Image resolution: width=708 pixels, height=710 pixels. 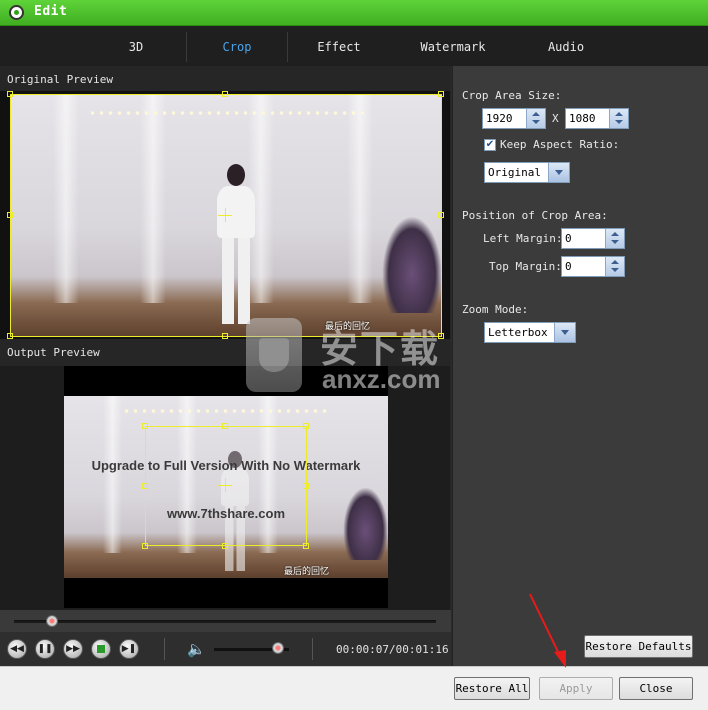 What do you see at coordinates (582, 118) in the screenshot?
I see `crop-height-value: 1080` at bounding box center [582, 118].